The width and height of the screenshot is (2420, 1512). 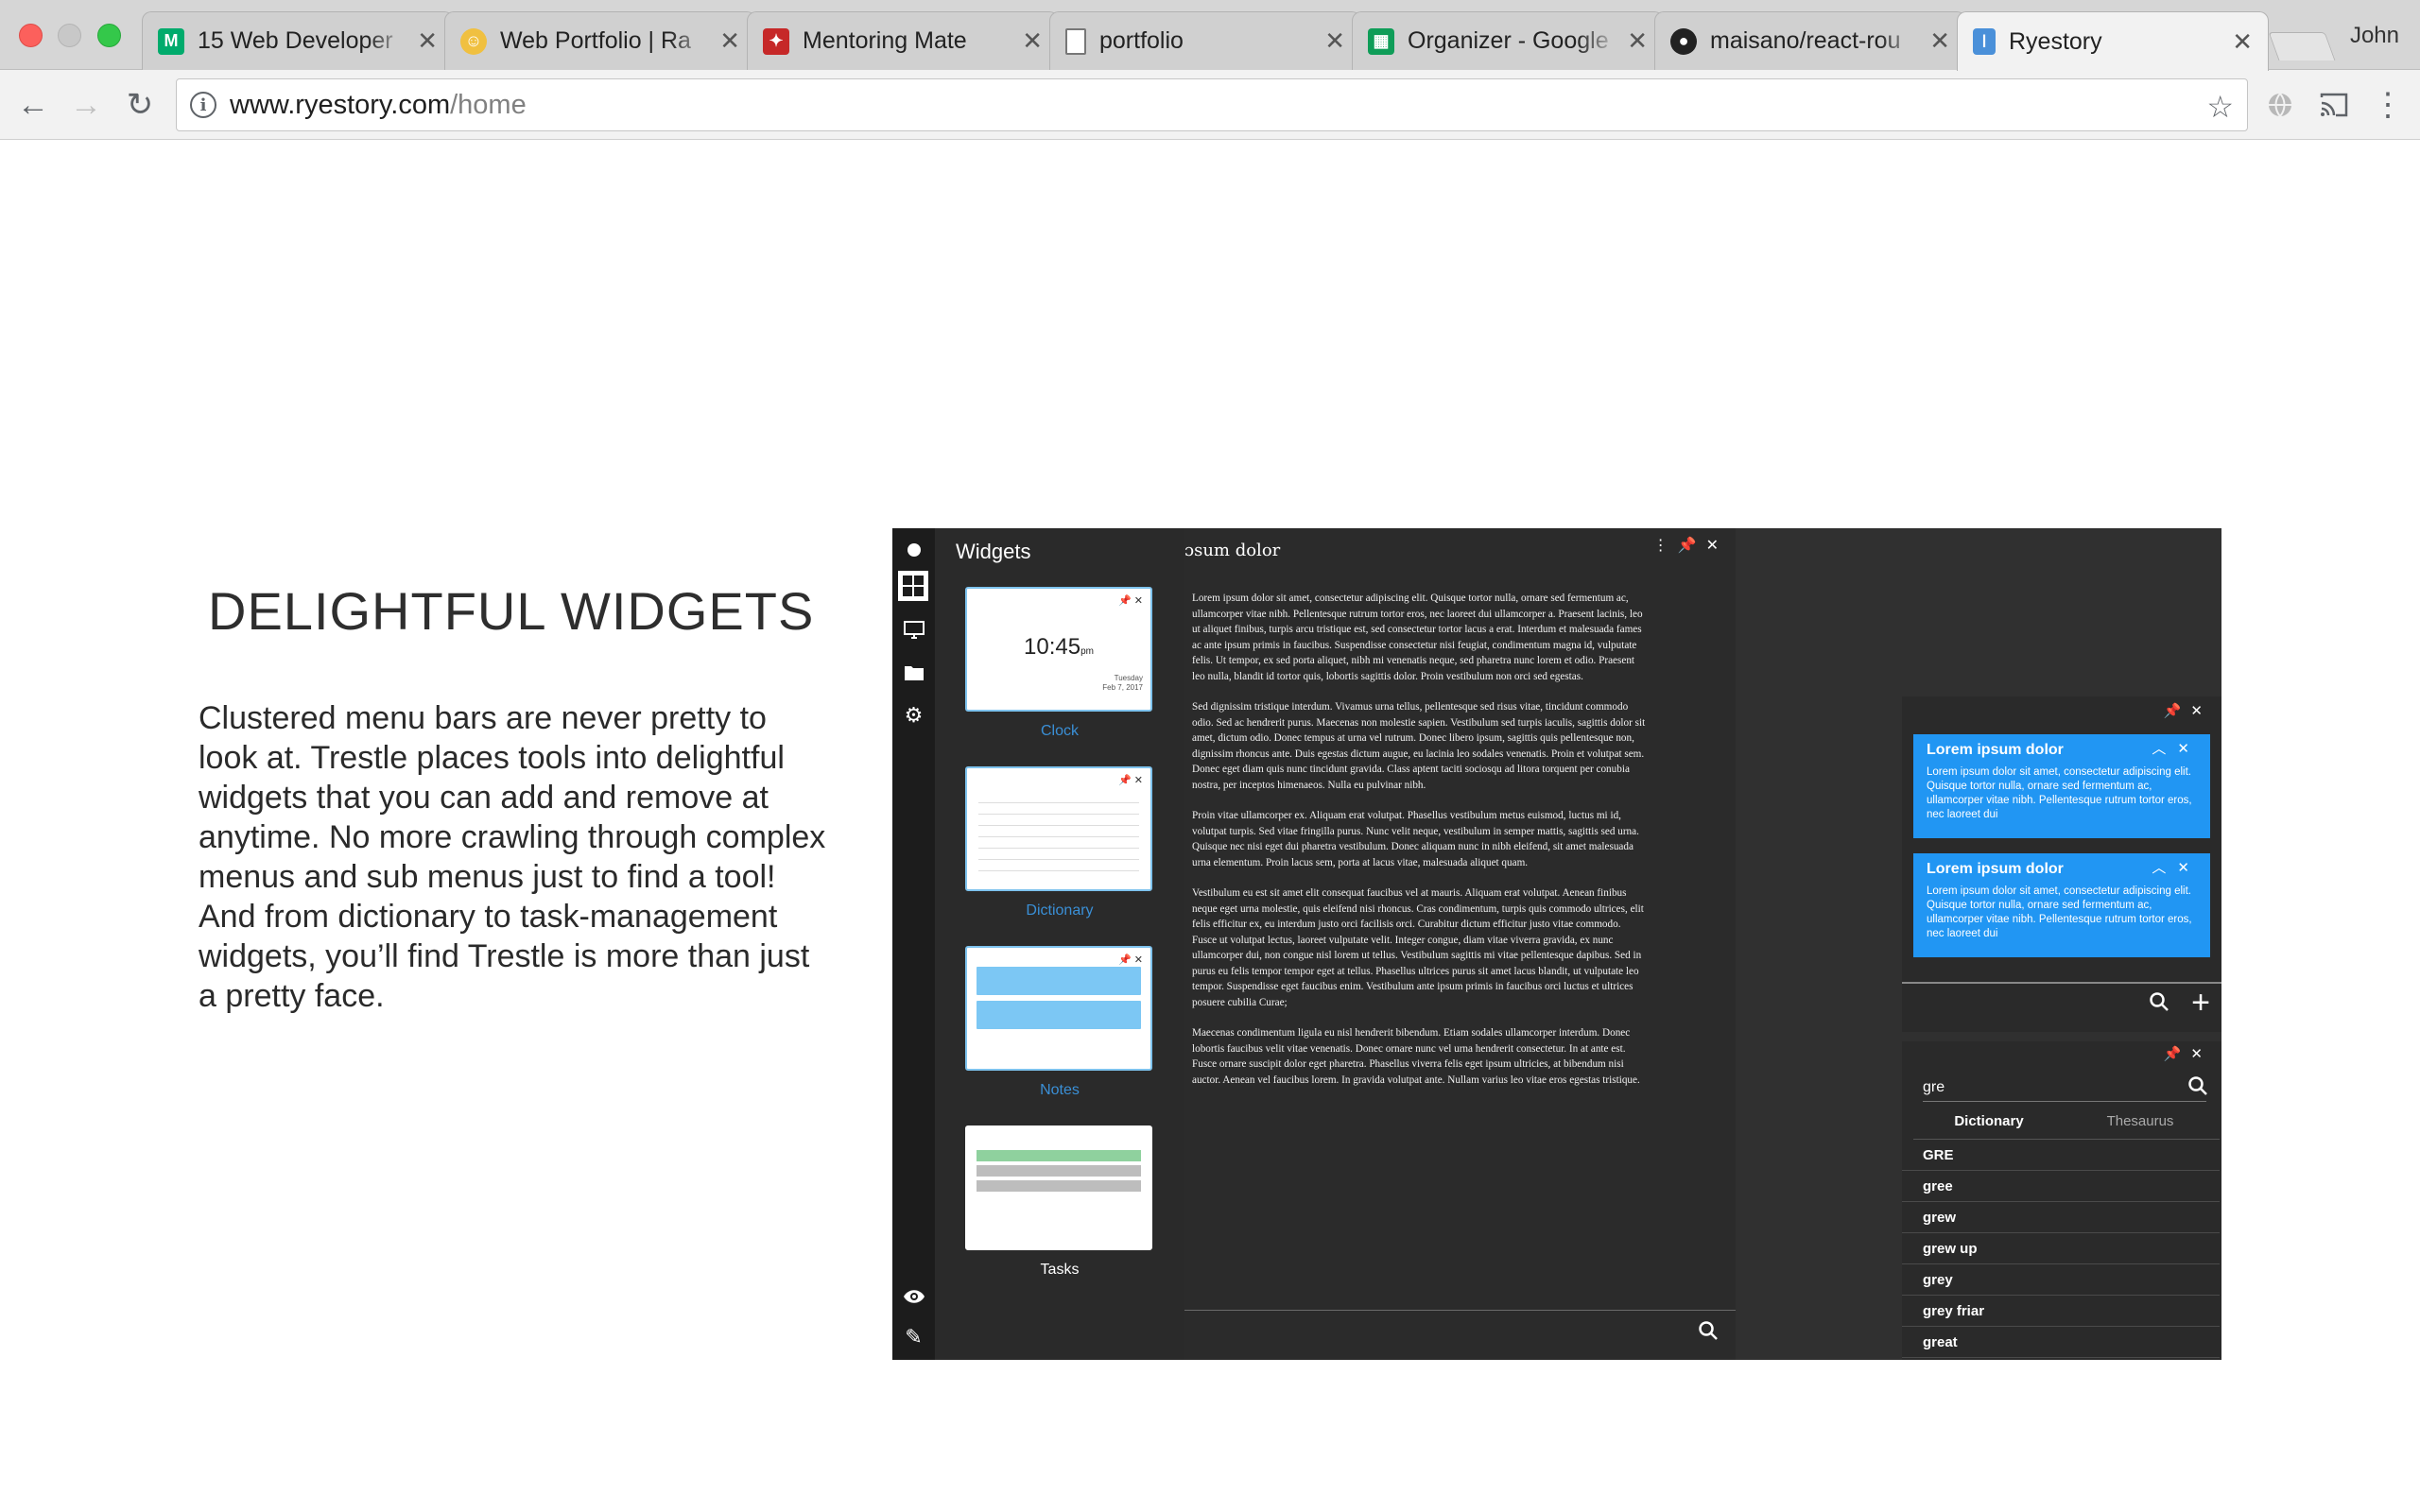 I want to click on widget-label-tasks: Tasks, so click(x=1060, y=1270).